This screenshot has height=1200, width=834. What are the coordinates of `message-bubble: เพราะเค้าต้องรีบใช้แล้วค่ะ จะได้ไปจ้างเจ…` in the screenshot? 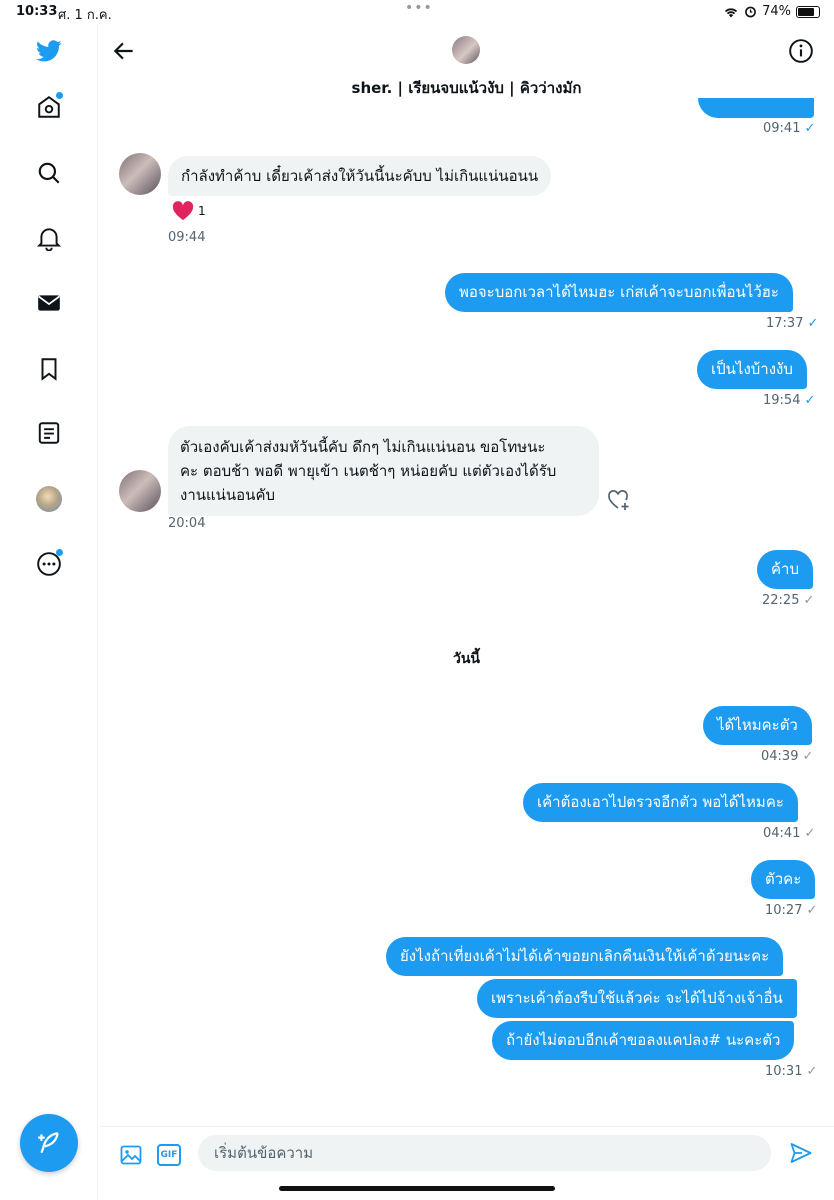 It's located at (637, 998).